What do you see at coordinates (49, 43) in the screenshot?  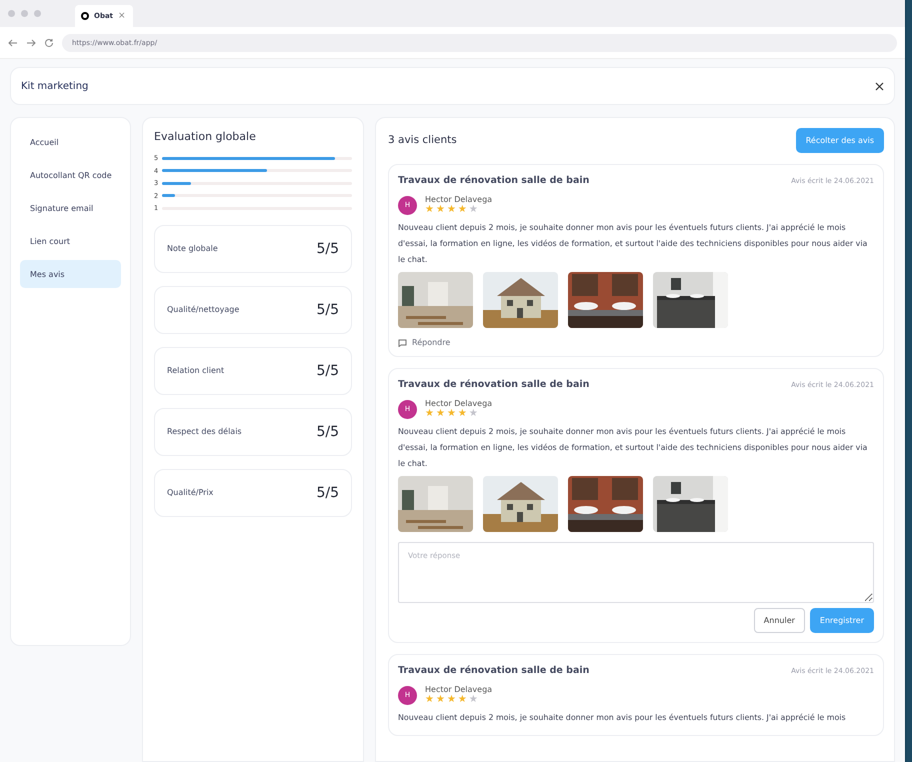 I see `reload-icon` at bounding box center [49, 43].